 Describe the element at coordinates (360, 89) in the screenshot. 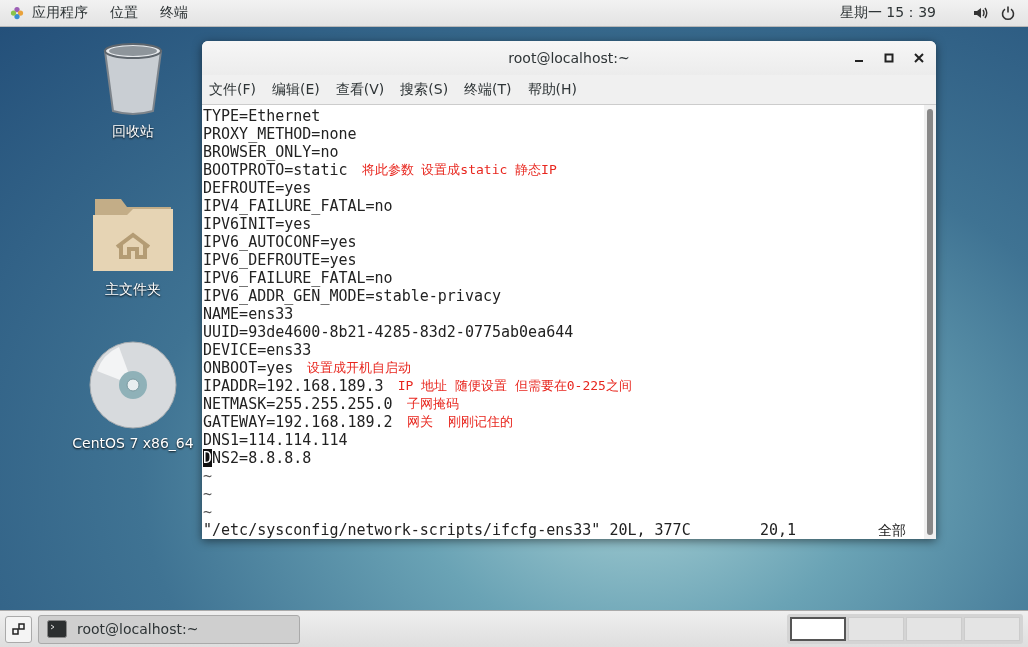

I see `menu-item: 查看(V)` at that location.